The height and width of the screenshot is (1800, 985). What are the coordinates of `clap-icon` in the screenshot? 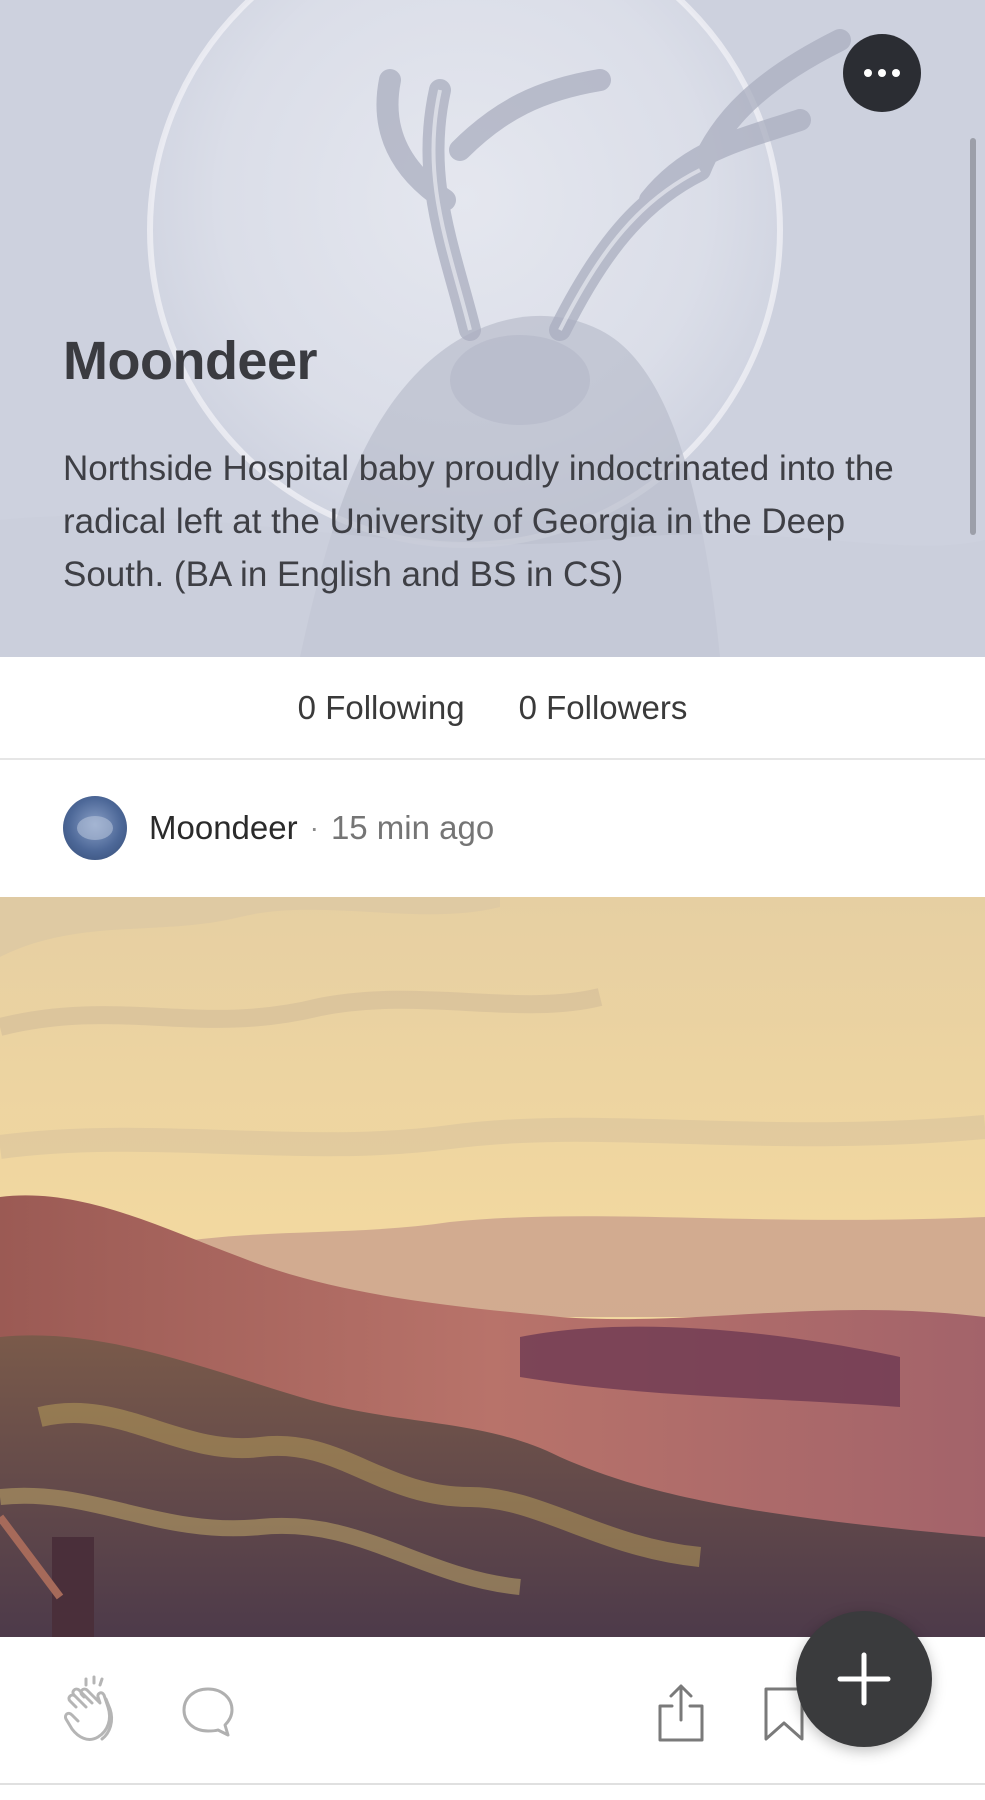 It's located at (93, 1710).